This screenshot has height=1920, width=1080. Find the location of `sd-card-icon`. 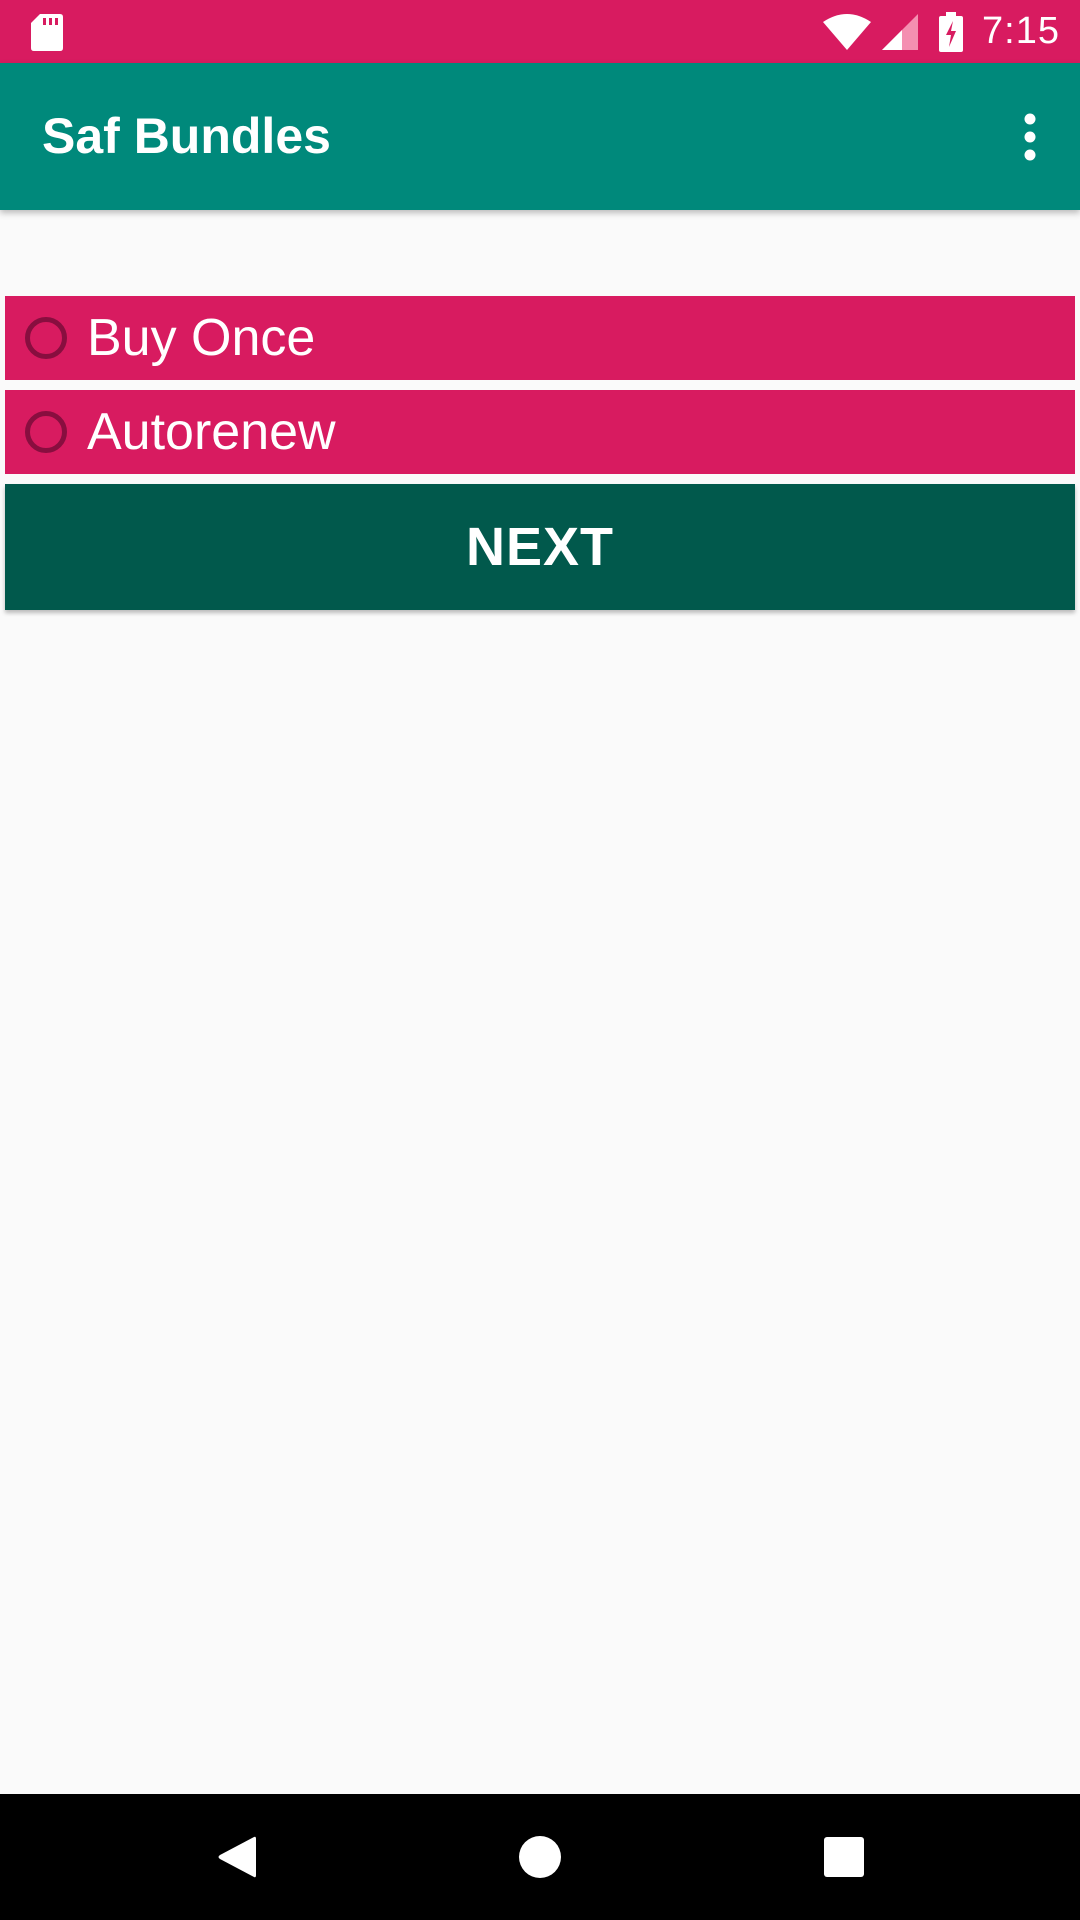

sd-card-icon is located at coordinates (47, 32).